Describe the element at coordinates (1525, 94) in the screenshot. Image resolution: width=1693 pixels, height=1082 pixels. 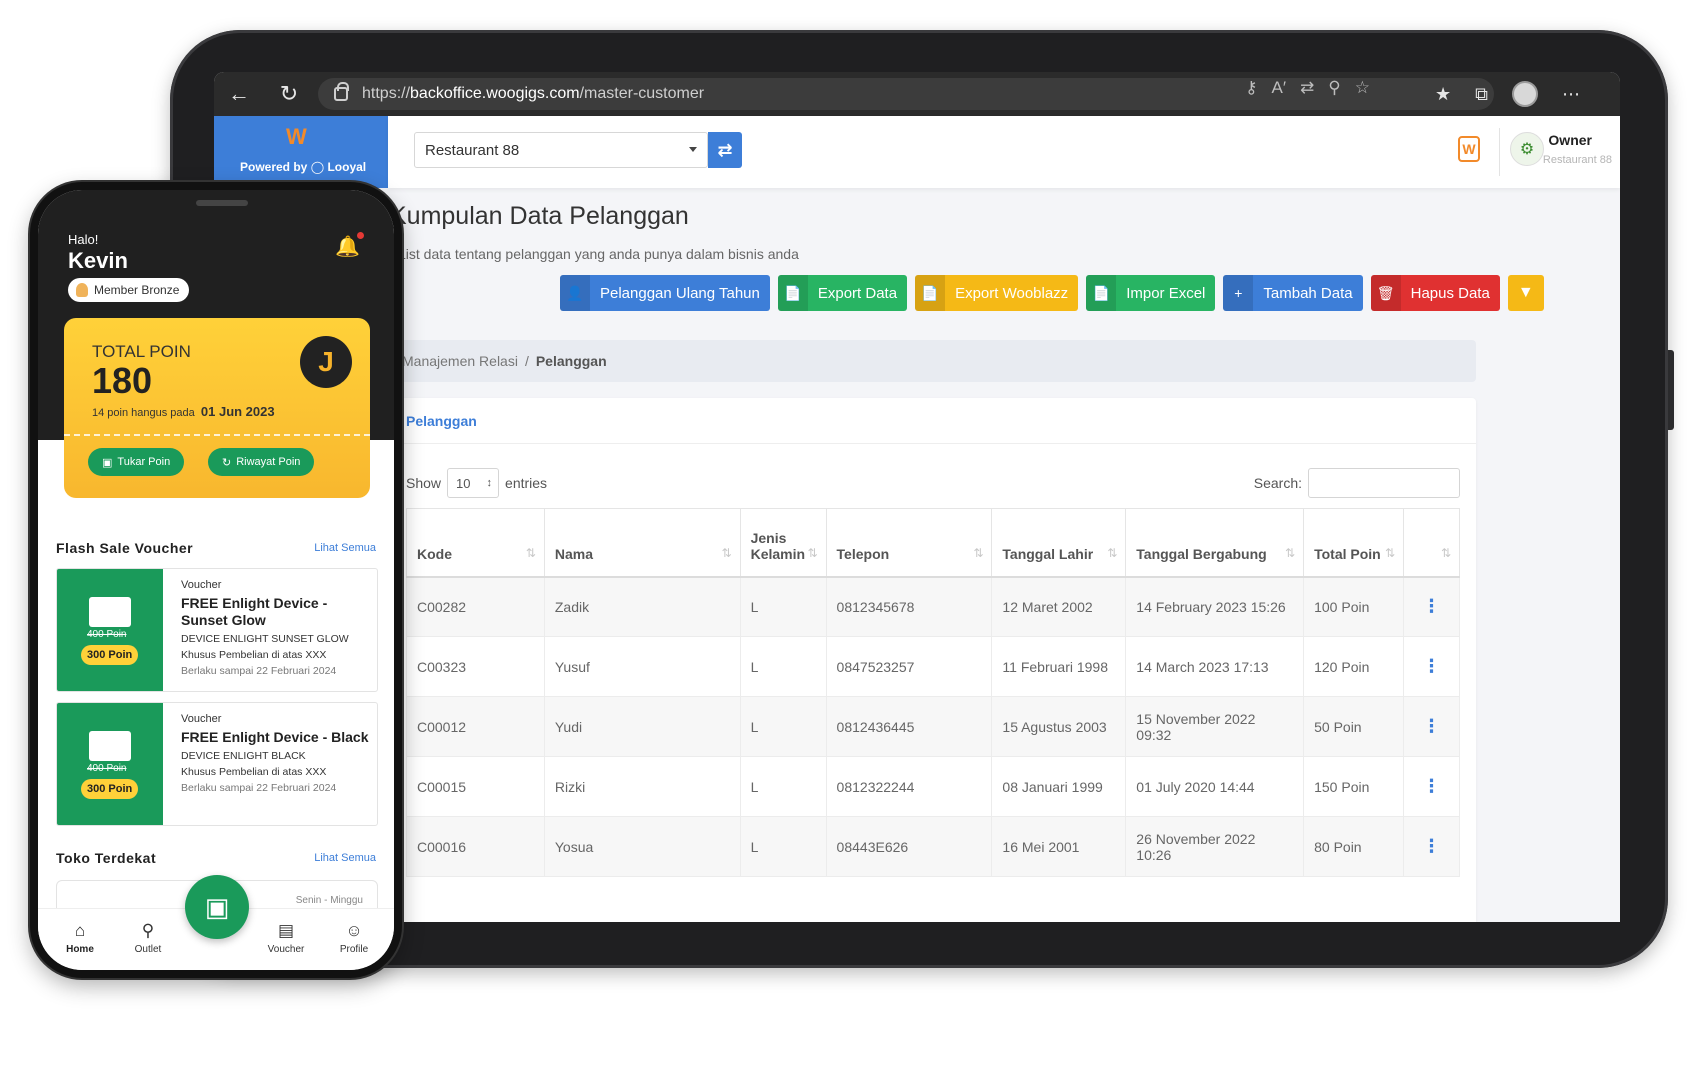
I see `profile-avatar-icon` at that location.